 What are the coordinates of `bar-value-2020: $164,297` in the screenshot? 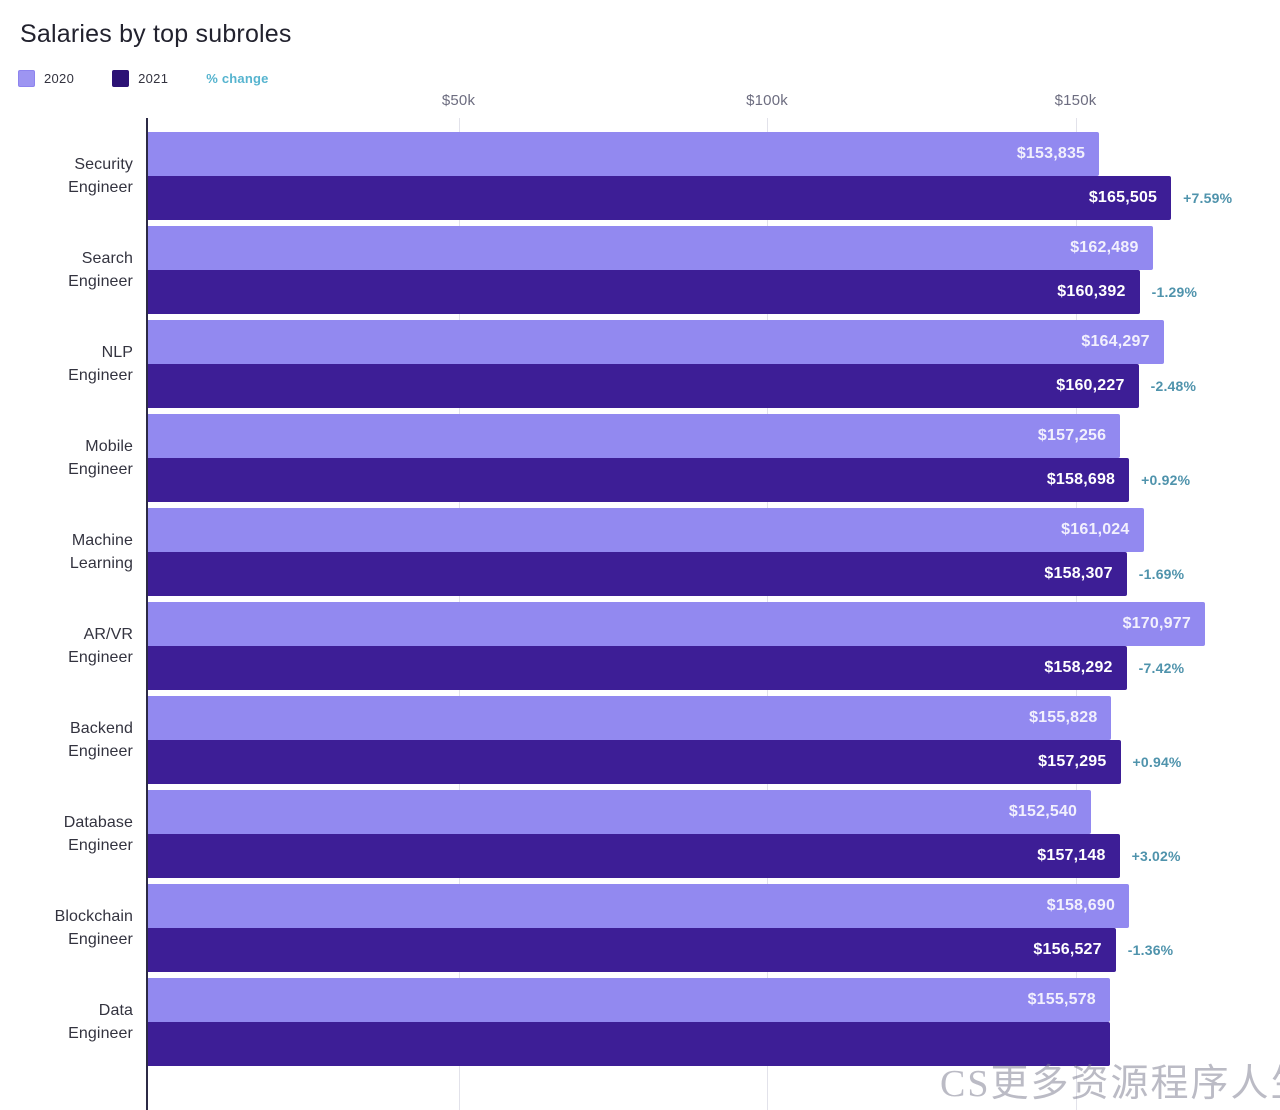 It's located at (1115, 341).